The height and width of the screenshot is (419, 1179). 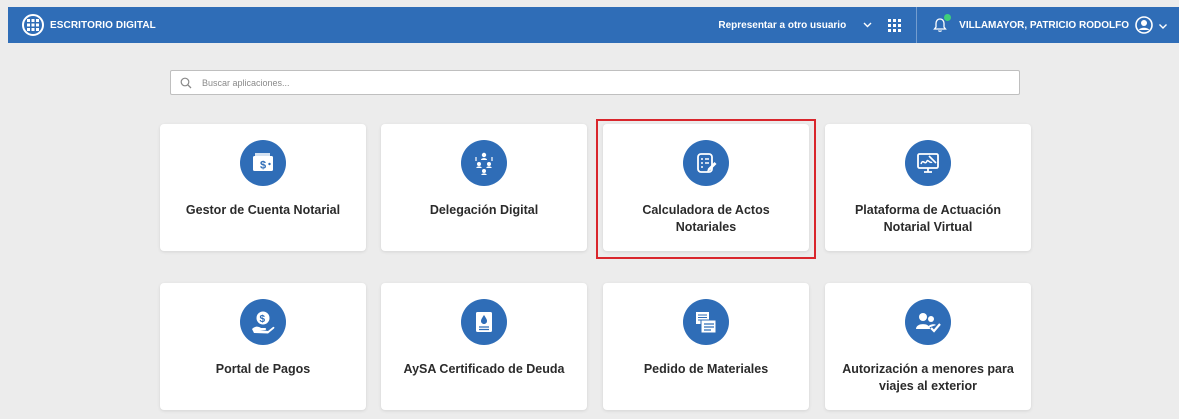 I want to click on app-card-gestor-cuenta-notarial: $ Gestor de Cuenta Notarial, so click(x=263, y=187).